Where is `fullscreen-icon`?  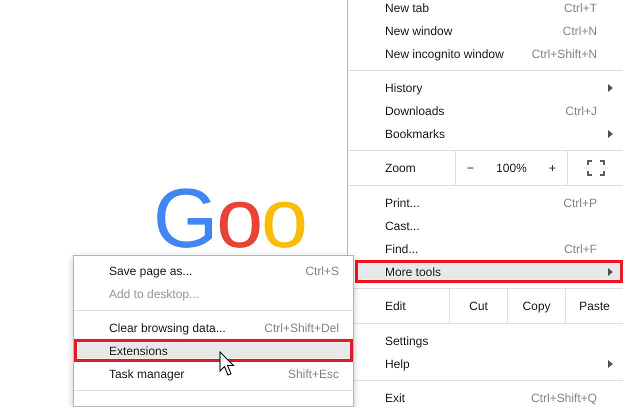
fullscreen-icon is located at coordinates (595, 168).